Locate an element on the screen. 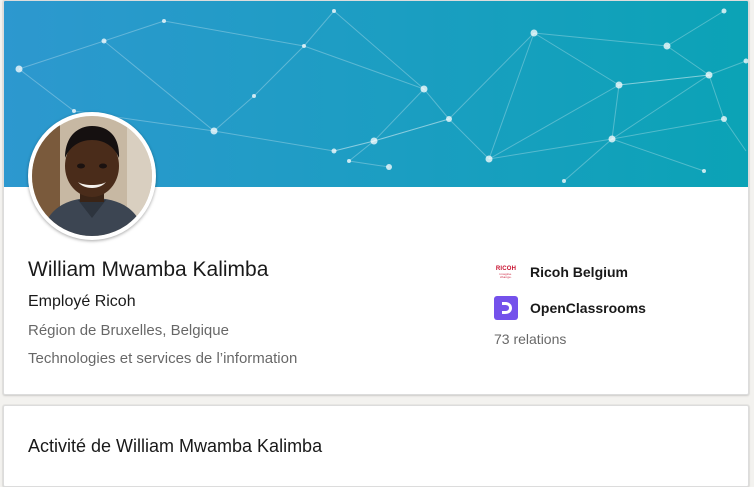 The height and width of the screenshot is (487, 754). education-name: OpenClassrooms is located at coordinates (588, 308).